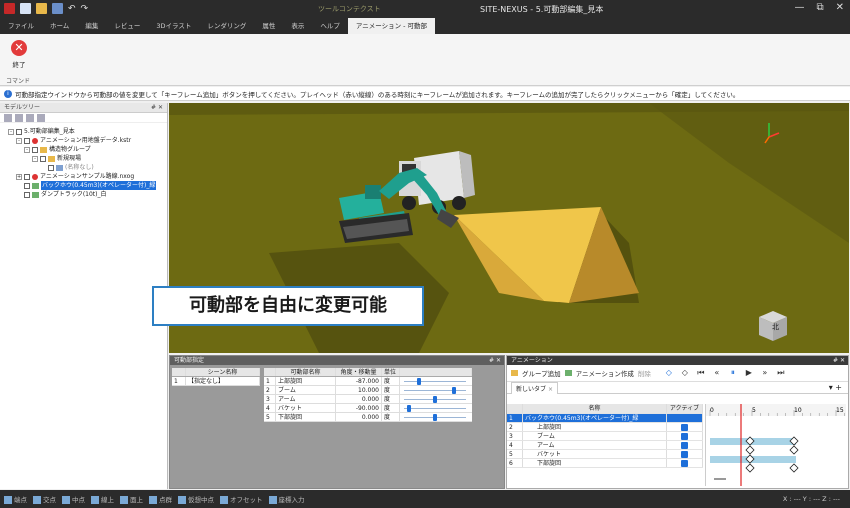 This screenshot has height=508, width=850. I want to click on play-icon: ▶, so click(749, 373).